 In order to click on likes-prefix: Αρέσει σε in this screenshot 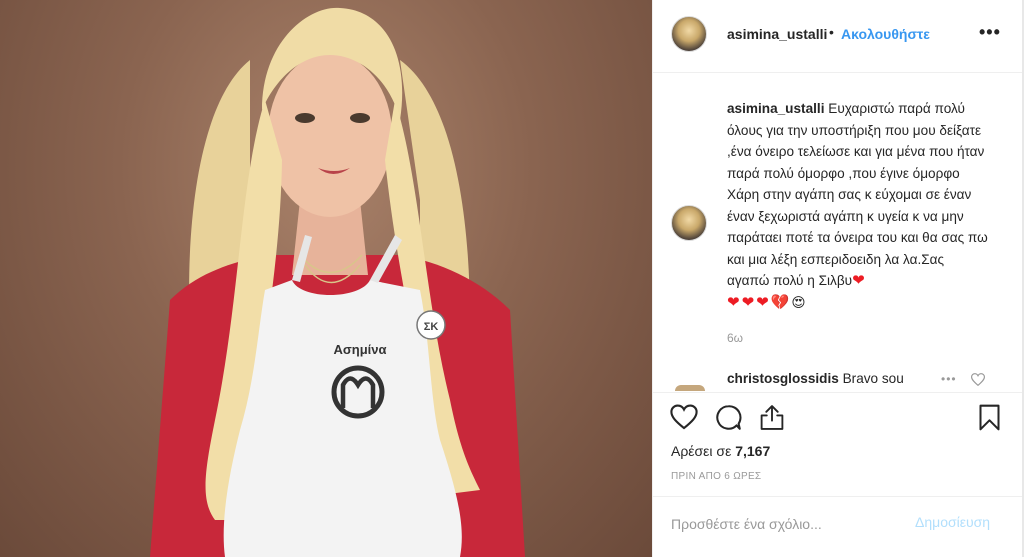, I will do `click(701, 451)`.